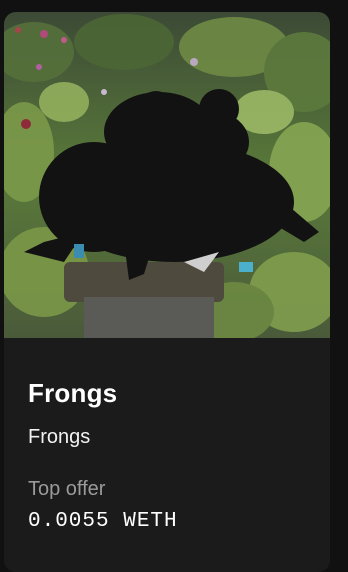  Describe the element at coordinates (103, 521) in the screenshot. I see `top-offer-value: 0.0055 WETH` at that location.